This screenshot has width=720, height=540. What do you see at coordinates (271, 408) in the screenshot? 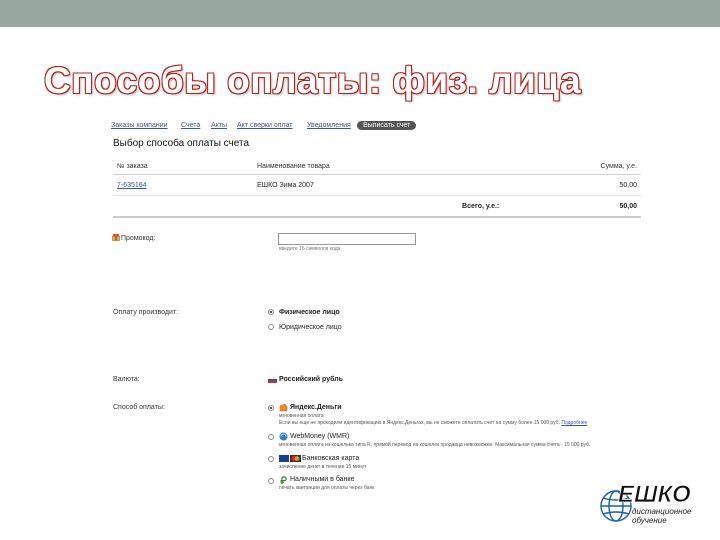
I see `method-yandex-radio` at bounding box center [271, 408].